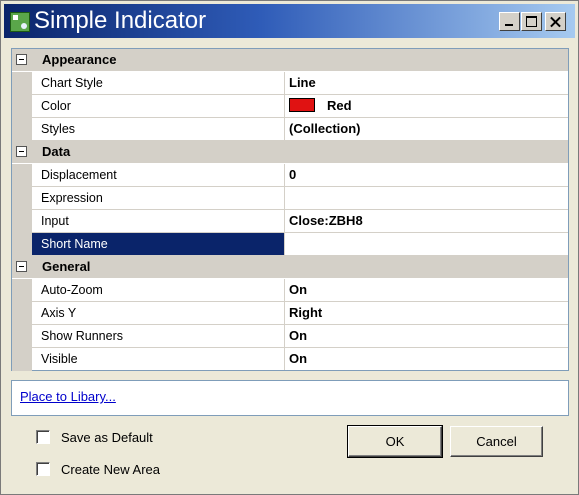 The width and height of the screenshot is (579, 495). I want to click on property-name: Color, so click(158, 106).